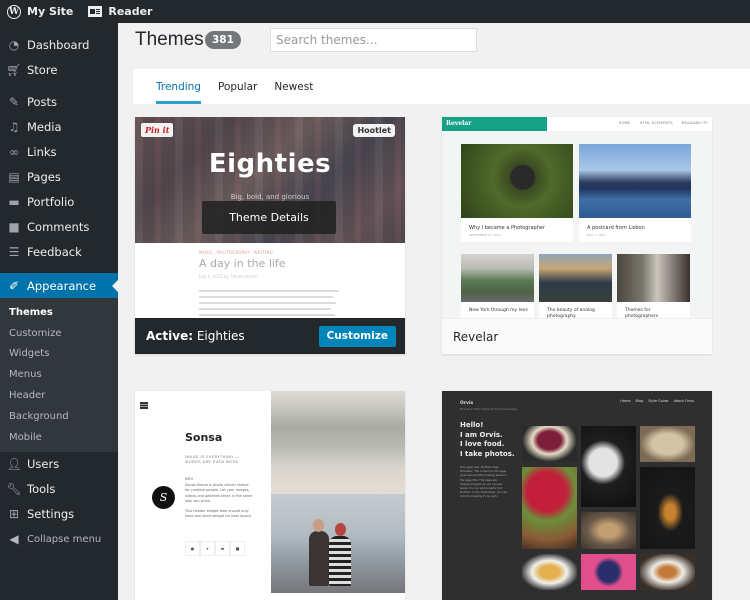 This screenshot has height=600, width=750. I want to click on collapse-menu-label: Collapse menu, so click(64, 539).